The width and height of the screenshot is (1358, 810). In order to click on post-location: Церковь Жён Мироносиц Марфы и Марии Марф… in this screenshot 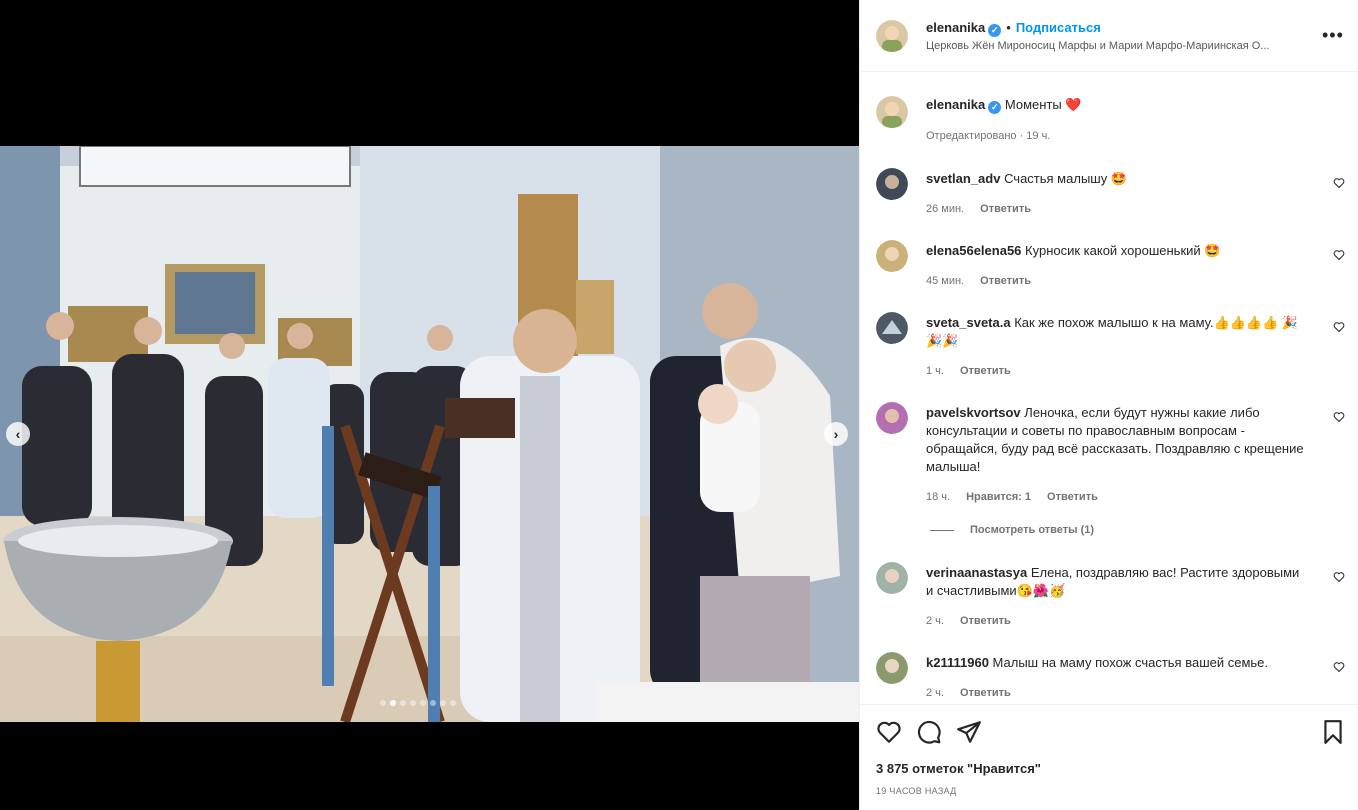, I will do `click(1116, 46)`.